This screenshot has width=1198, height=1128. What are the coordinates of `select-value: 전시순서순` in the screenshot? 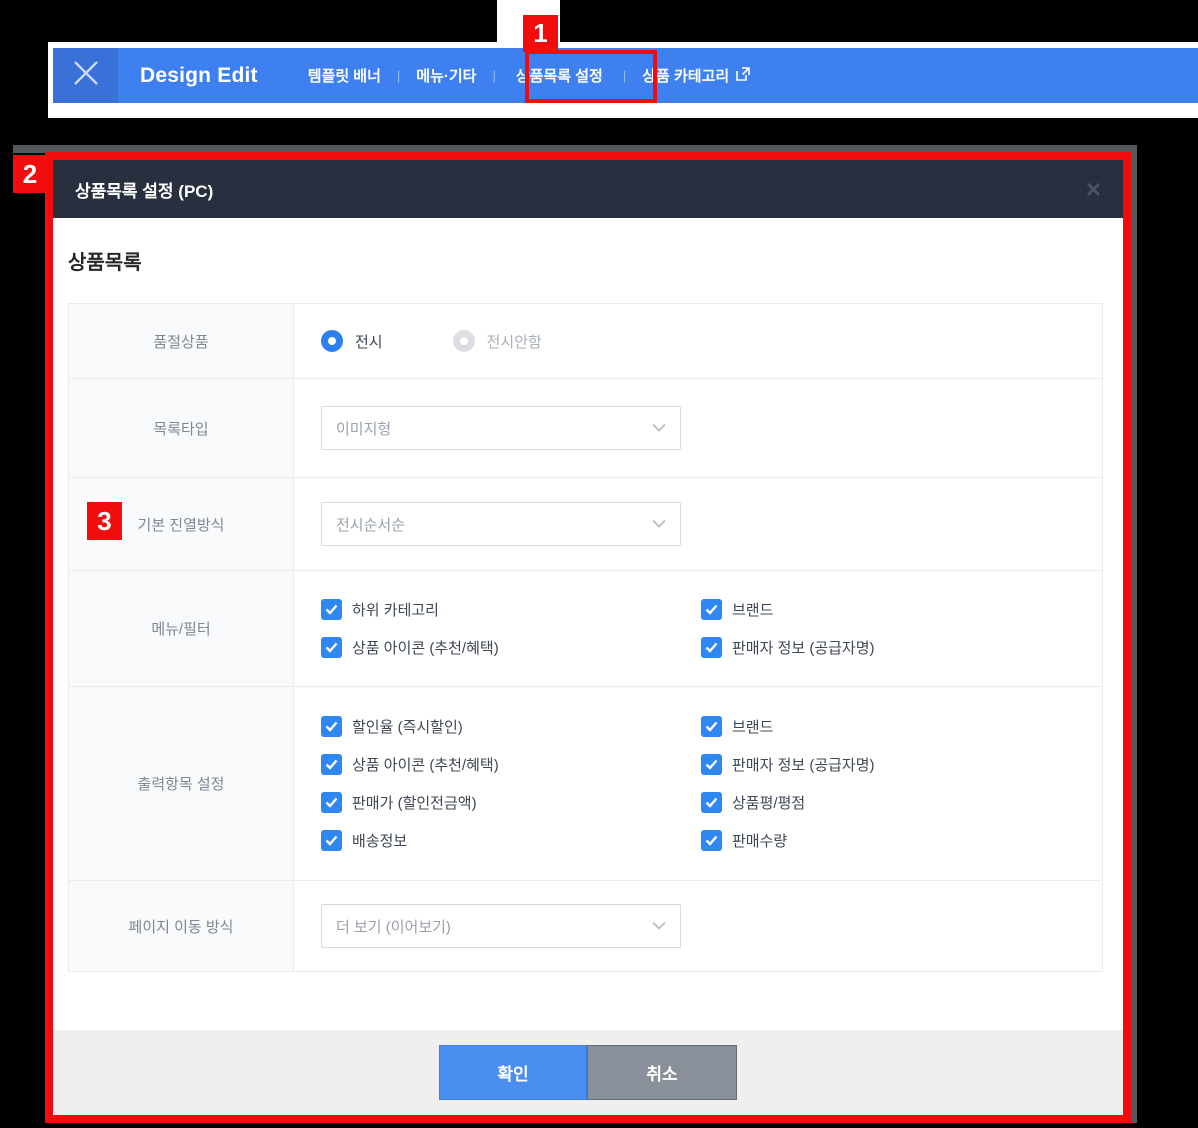 It's located at (371, 525).